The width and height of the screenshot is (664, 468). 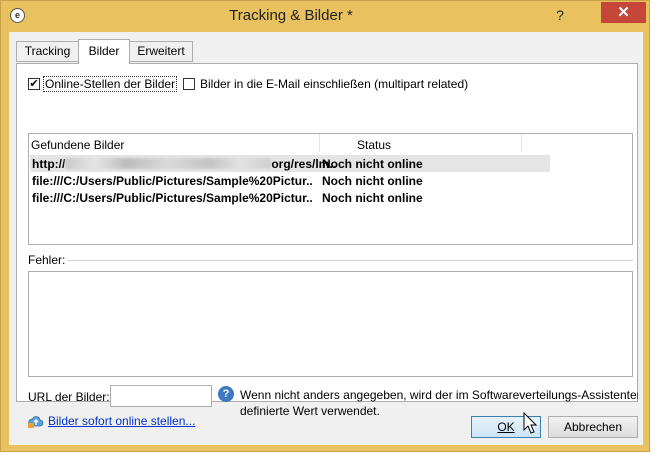 I want to click on title-bar: e Tracking & Bilder * ? ✕, so click(x=325, y=16).